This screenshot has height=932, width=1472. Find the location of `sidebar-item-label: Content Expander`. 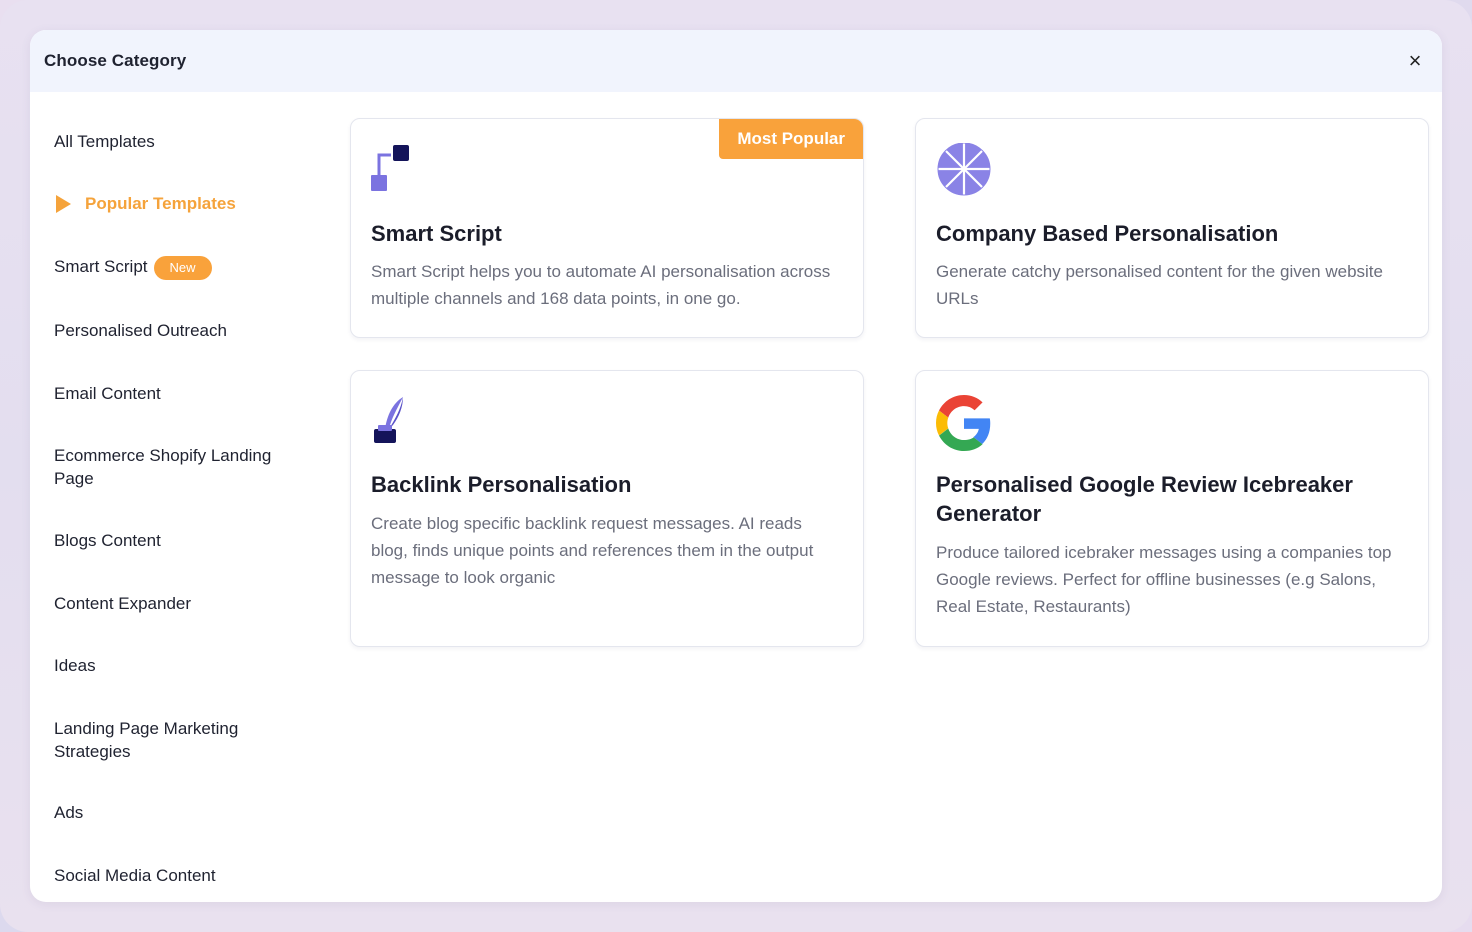

sidebar-item-label: Content Expander is located at coordinates (123, 603).